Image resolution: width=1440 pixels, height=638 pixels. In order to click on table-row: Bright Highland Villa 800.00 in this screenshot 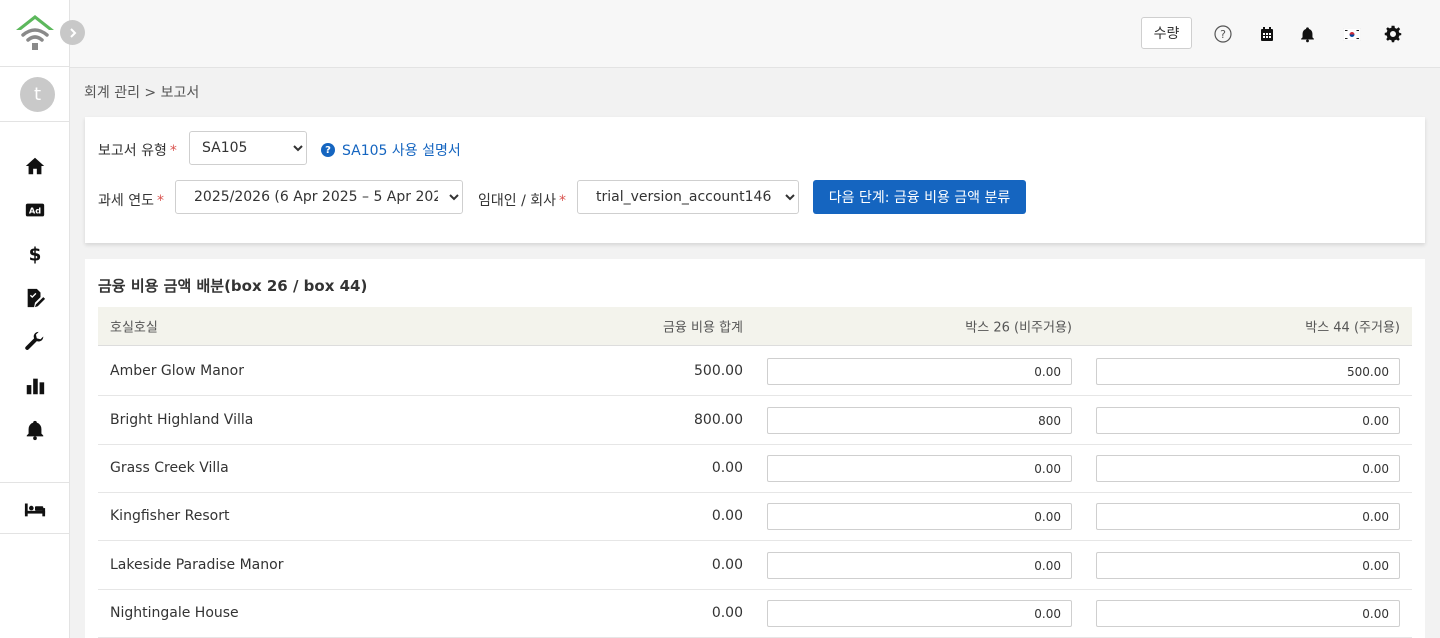, I will do `click(755, 420)`.